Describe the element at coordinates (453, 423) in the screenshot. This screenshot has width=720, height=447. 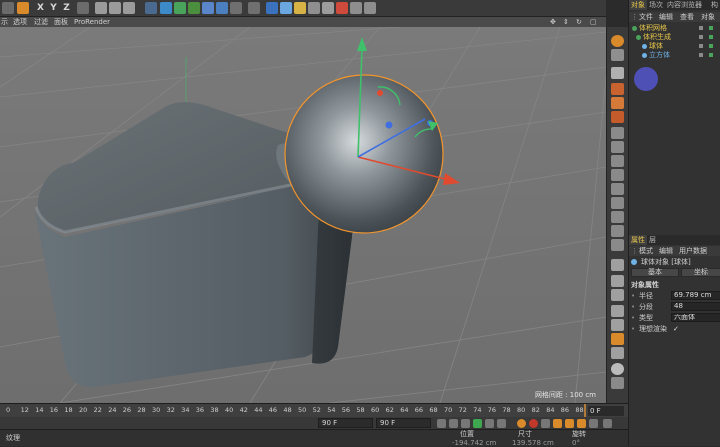
I see `previous-key-icon` at that location.